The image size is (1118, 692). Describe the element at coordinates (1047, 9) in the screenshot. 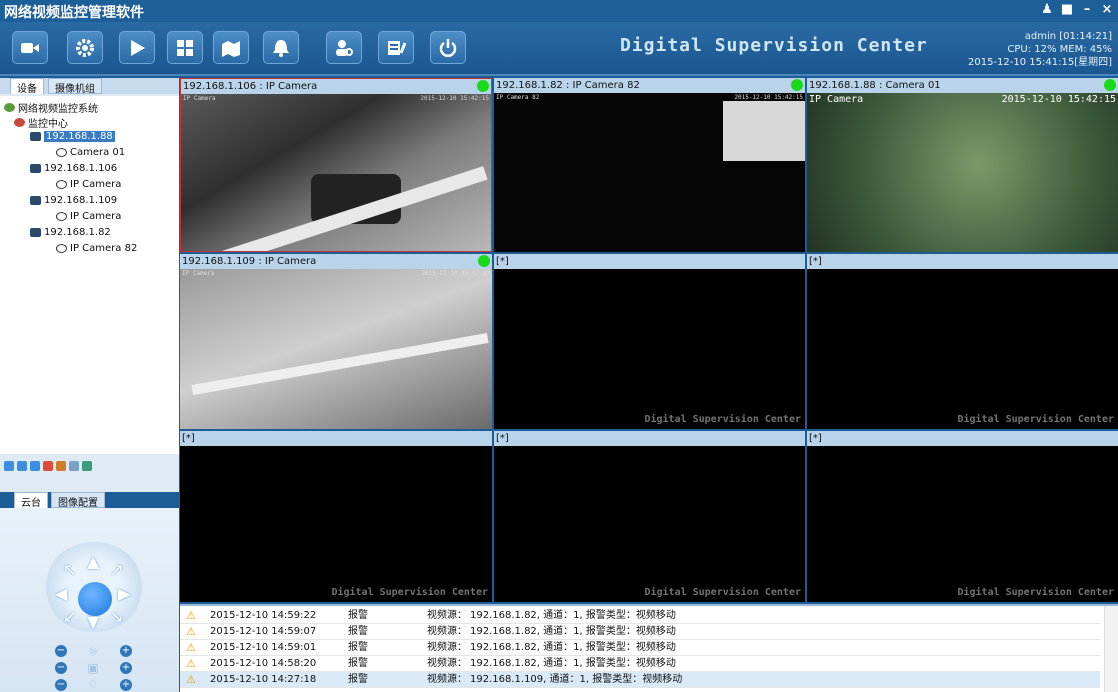

I see `user-icon: ♟` at that location.